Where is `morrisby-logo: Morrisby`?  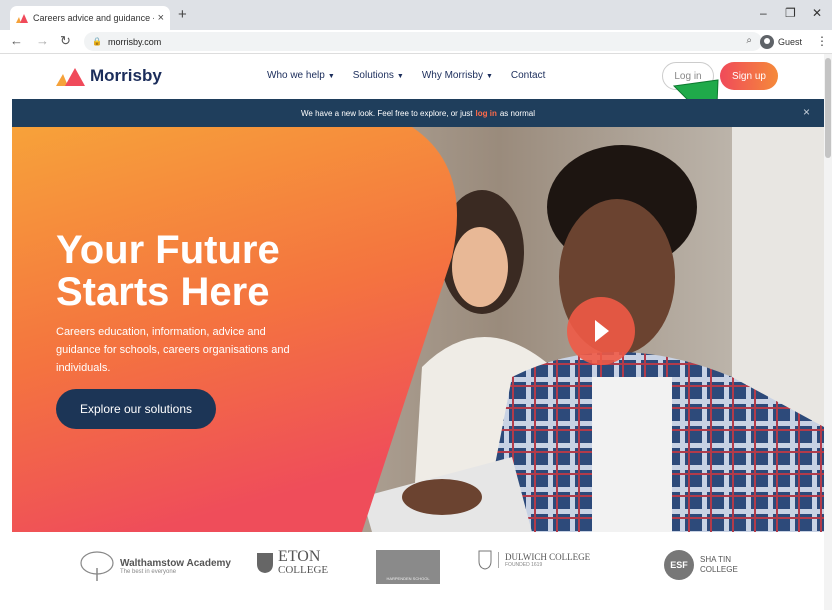 morrisby-logo: Morrisby is located at coordinates (109, 76).